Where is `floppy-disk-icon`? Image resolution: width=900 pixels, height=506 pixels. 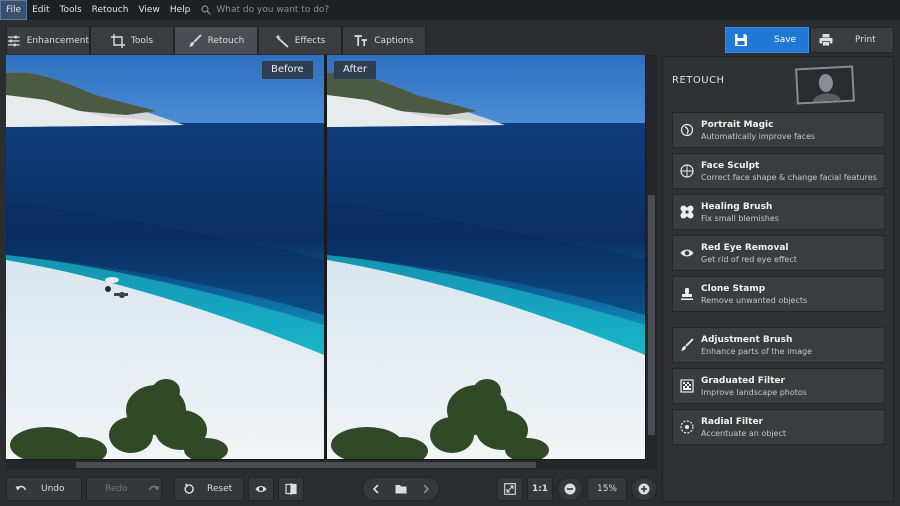
floppy-disk-icon is located at coordinates (741, 40).